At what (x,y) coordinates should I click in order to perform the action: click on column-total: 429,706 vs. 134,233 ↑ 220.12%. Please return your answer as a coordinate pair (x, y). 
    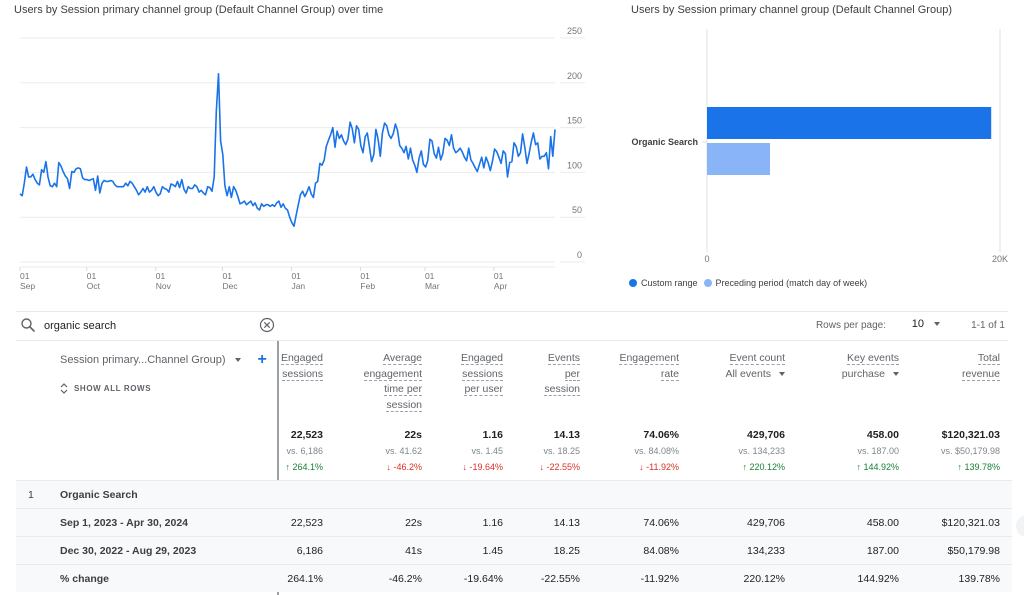
    Looking at the image, I should click on (761, 451).